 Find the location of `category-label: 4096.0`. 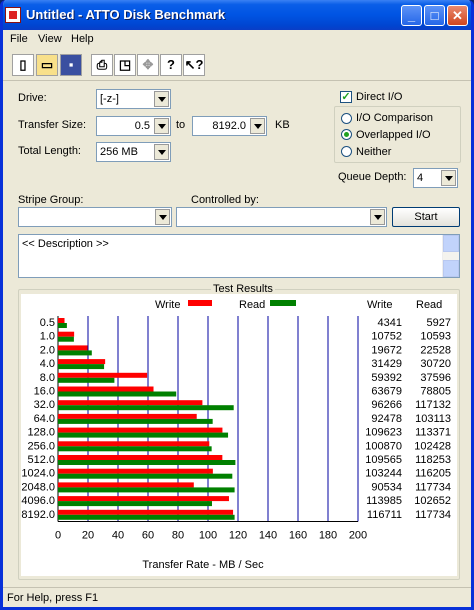

category-label: 4096.0 is located at coordinates (38, 501).